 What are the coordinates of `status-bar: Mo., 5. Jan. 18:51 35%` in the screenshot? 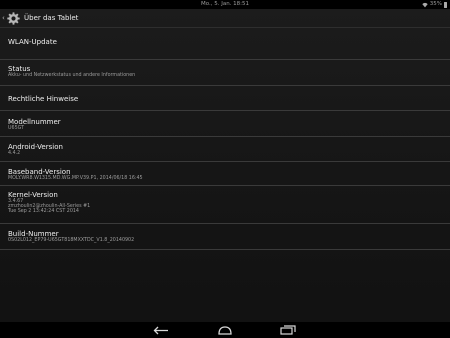 It's located at (225, 4).